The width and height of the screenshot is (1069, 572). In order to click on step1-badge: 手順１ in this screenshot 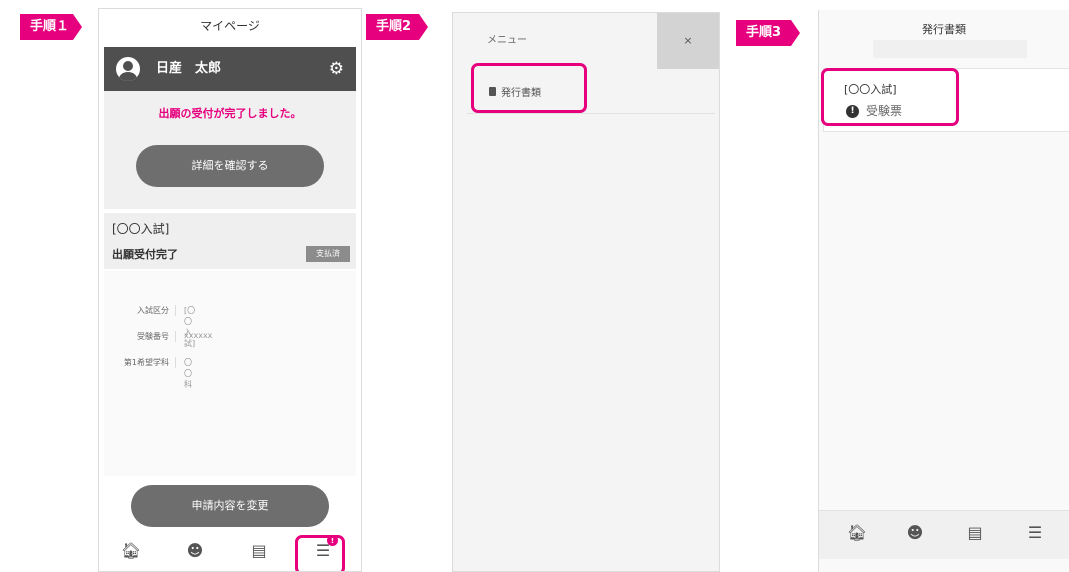, I will do `click(51, 27)`.